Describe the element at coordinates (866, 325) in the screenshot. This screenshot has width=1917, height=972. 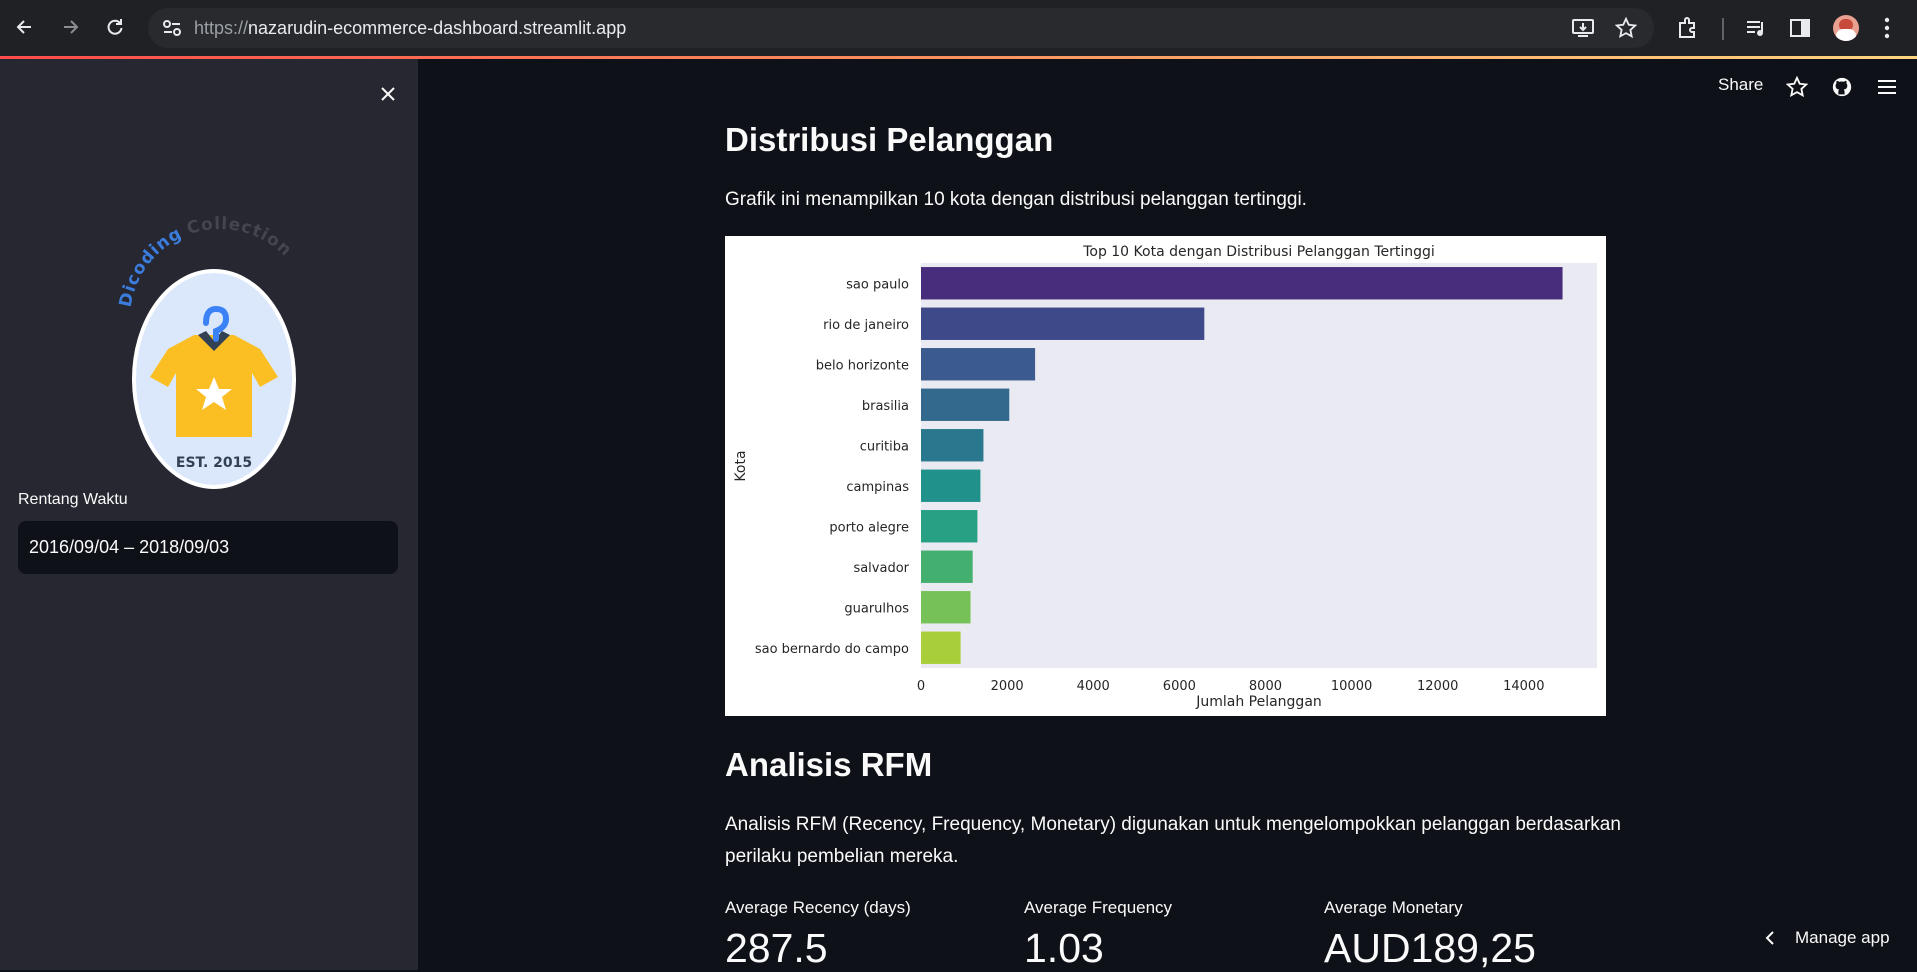
I see `y-tick-label: rio de janeiro` at that location.